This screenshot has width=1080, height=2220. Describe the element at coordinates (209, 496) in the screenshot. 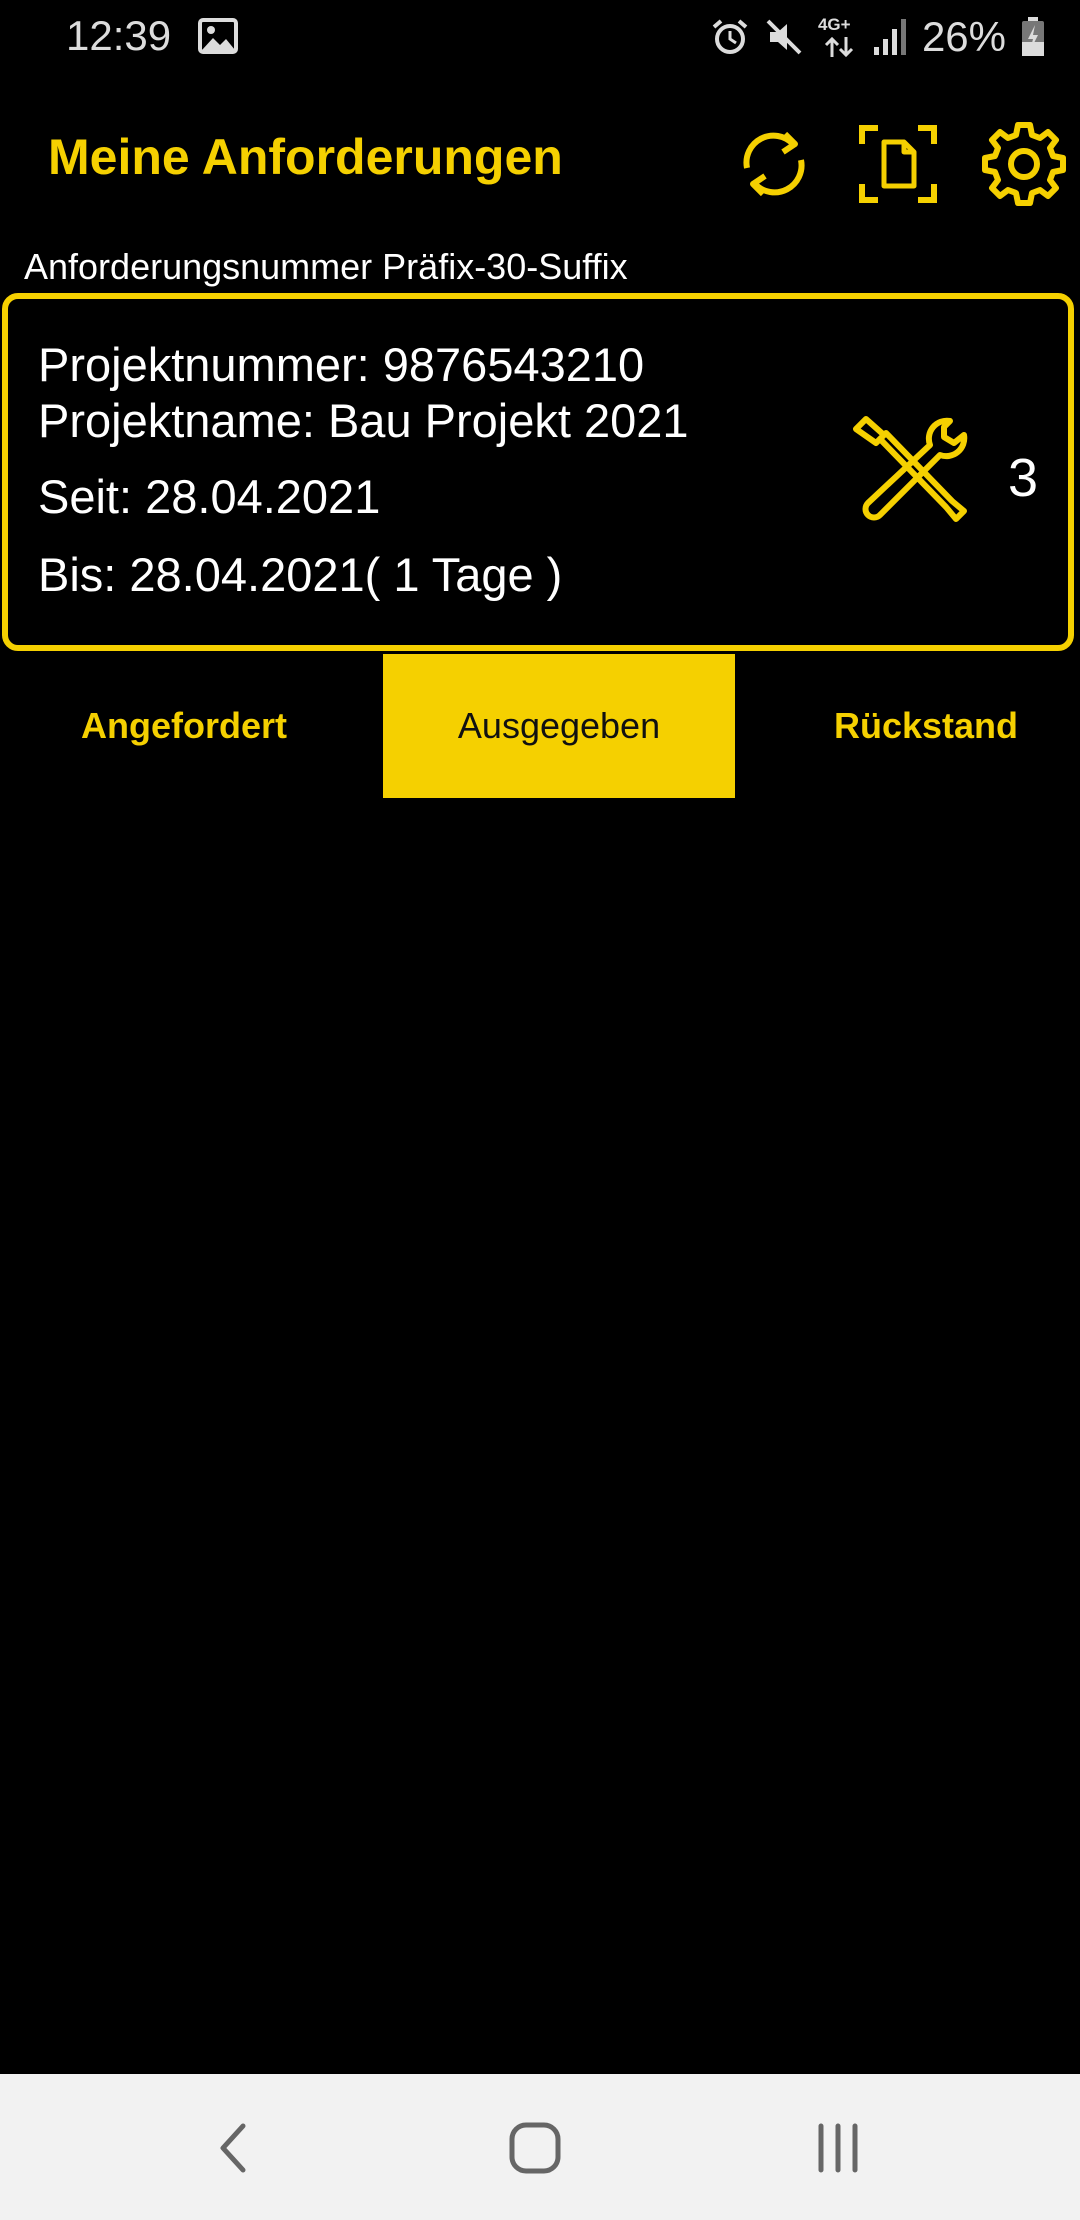

I see `since-date: Seit: 28.04.2021` at that location.